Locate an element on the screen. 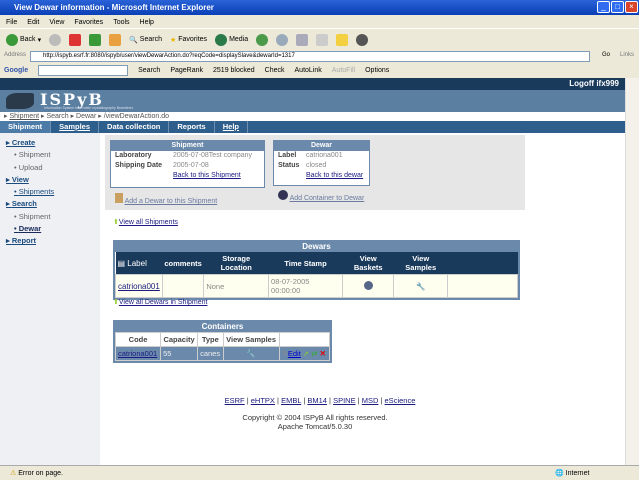 The image size is (639, 480). popup-blocked-button: 2519 blocked is located at coordinates (234, 70).